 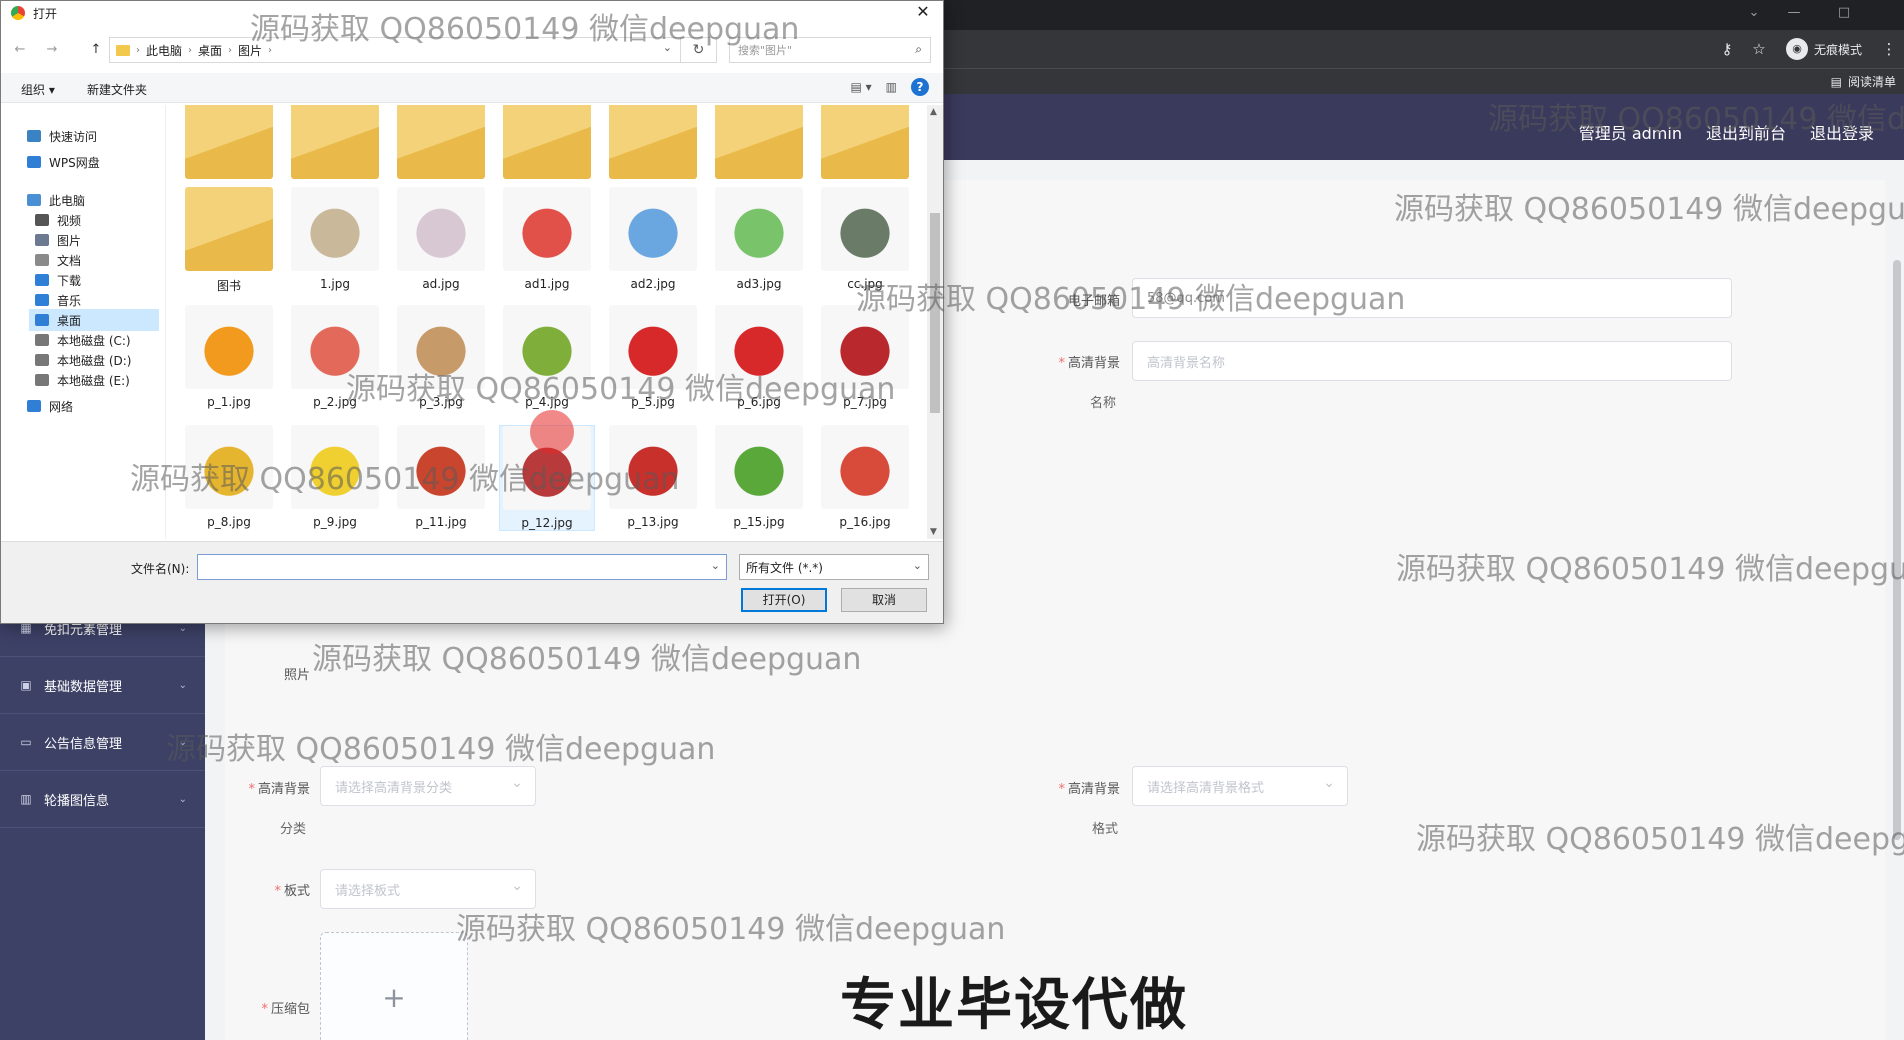 What do you see at coordinates (653, 239) in the screenshot?
I see `file-item: ad2.jpg` at bounding box center [653, 239].